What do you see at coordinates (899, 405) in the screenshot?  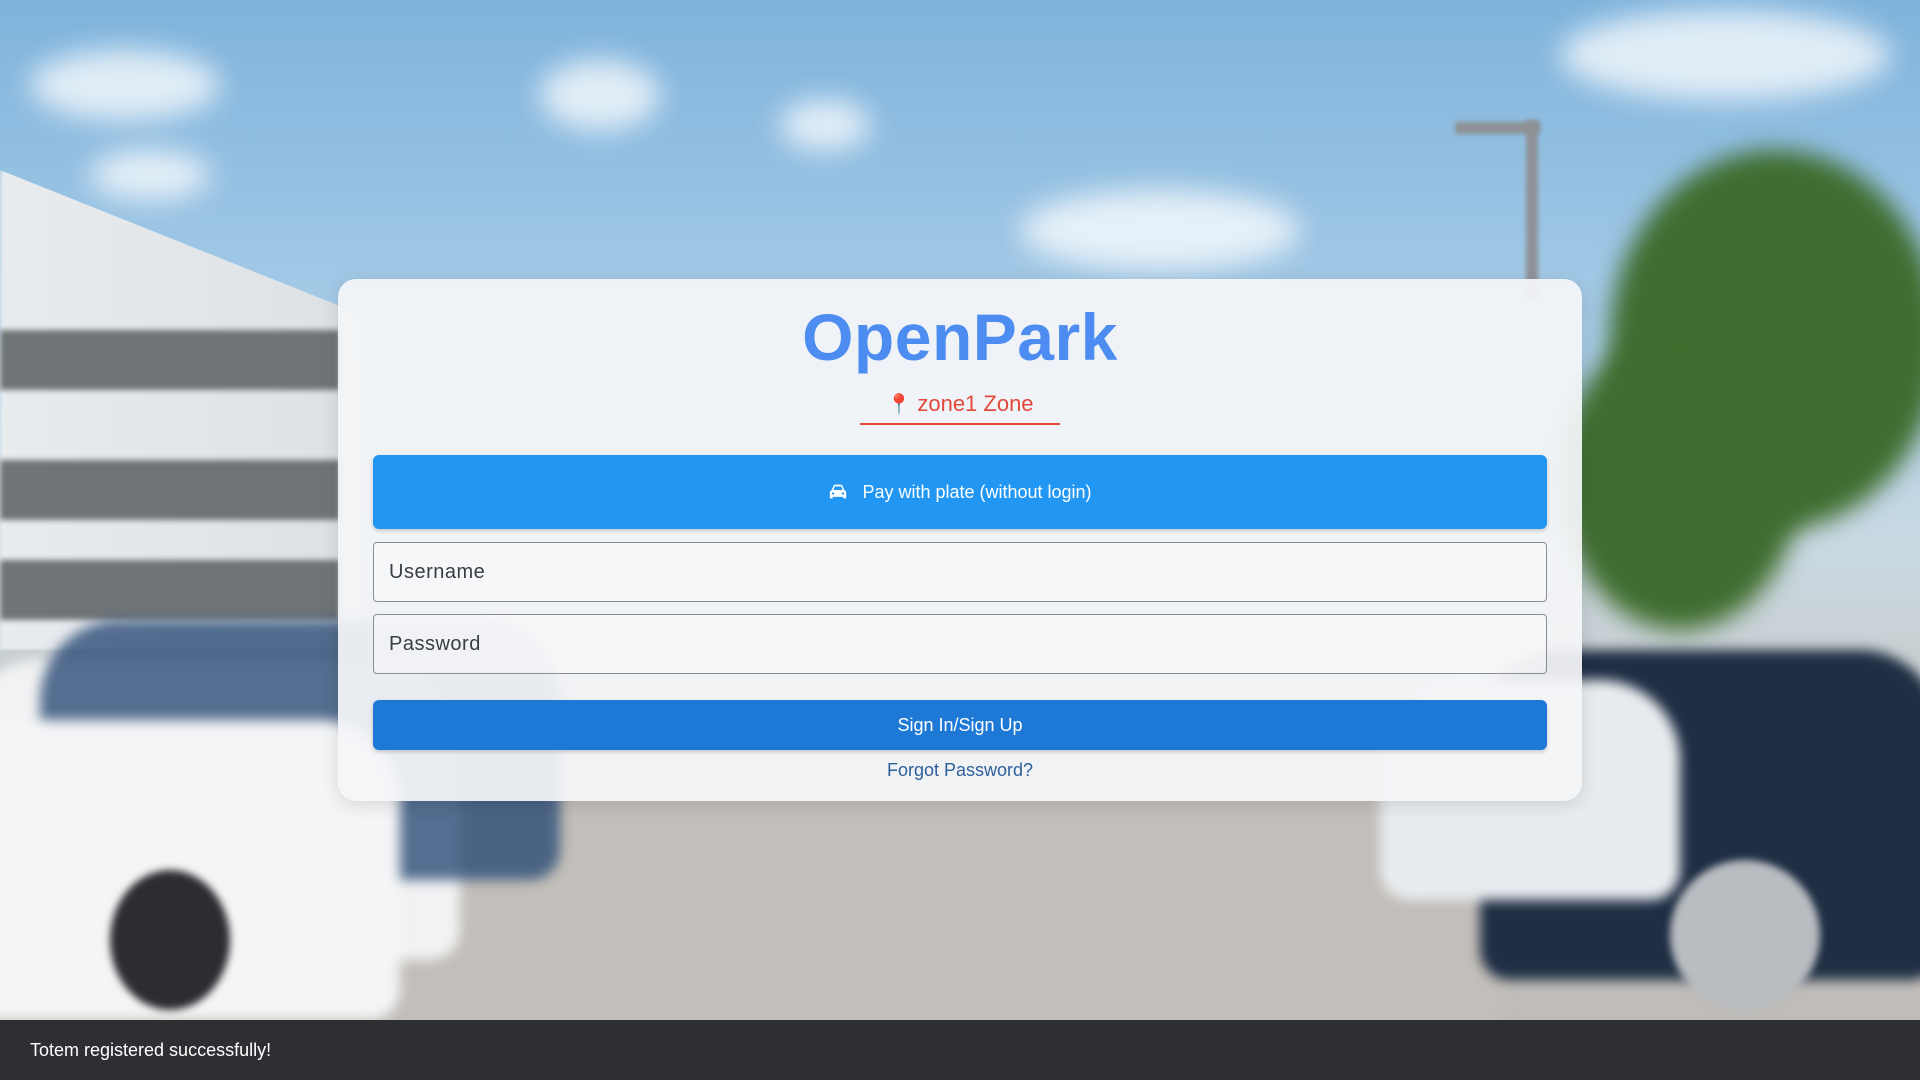 I see `pin-icon: 📍` at bounding box center [899, 405].